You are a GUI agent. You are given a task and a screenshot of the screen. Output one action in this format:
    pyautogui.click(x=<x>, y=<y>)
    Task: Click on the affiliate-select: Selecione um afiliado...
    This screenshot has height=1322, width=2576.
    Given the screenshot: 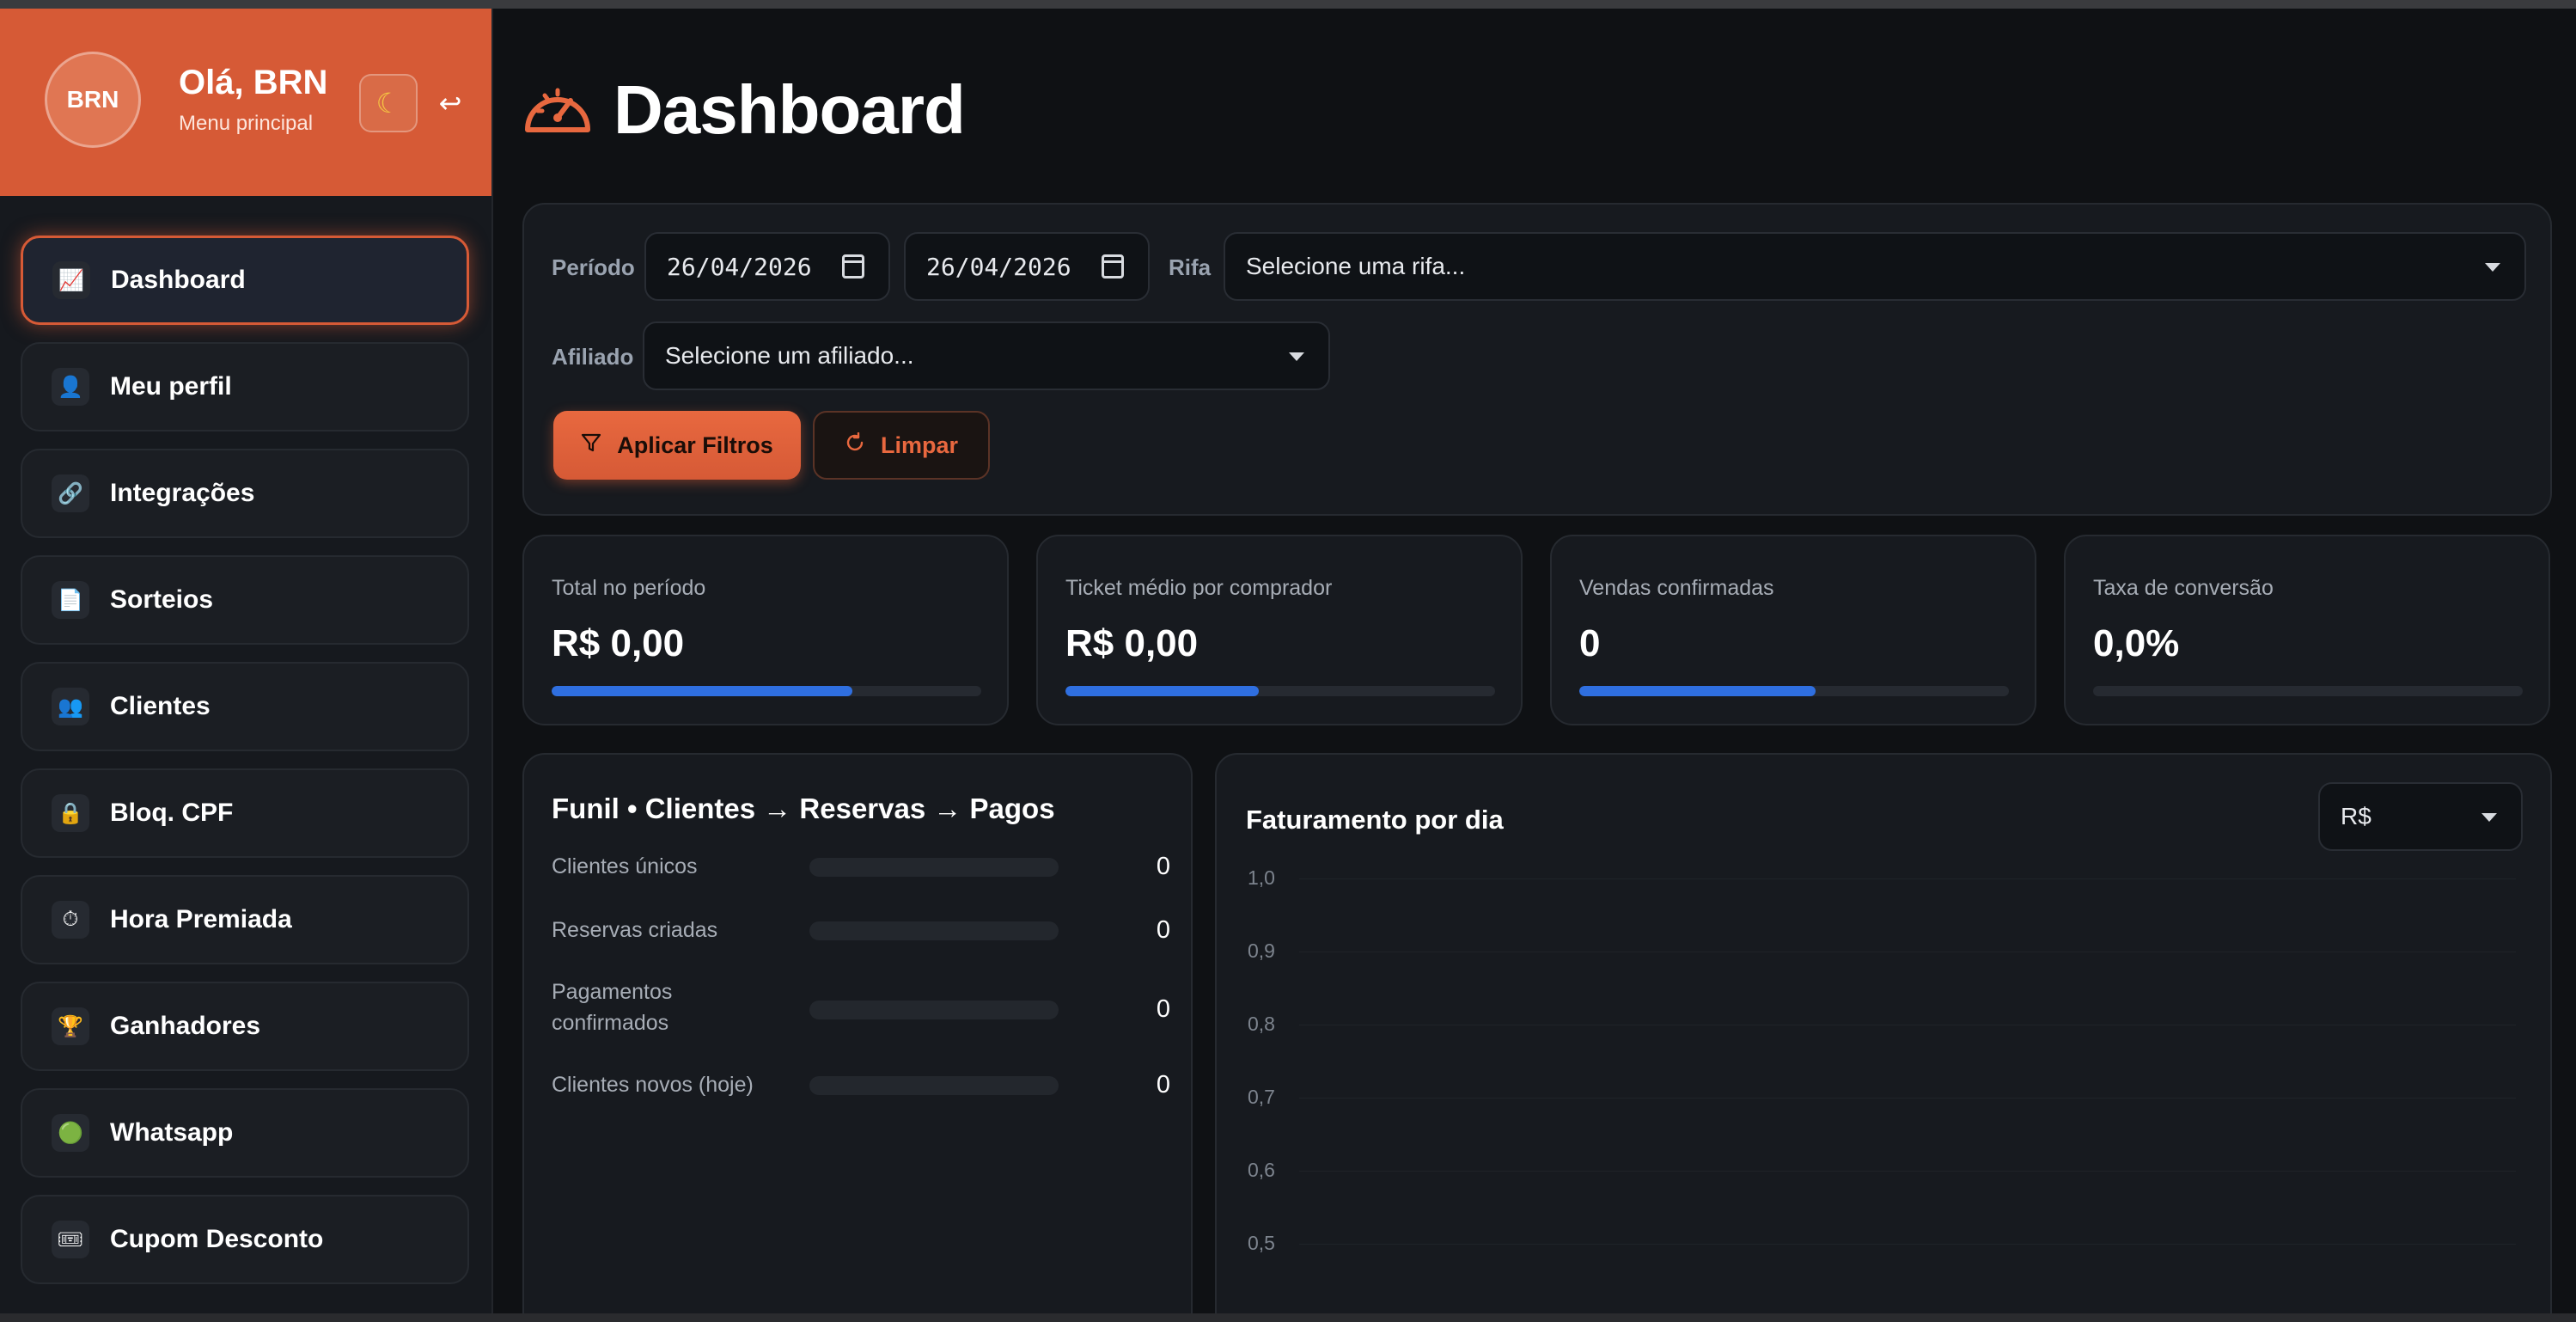 What is the action you would take?
    pyautogui.click(x=987, y=355)
    